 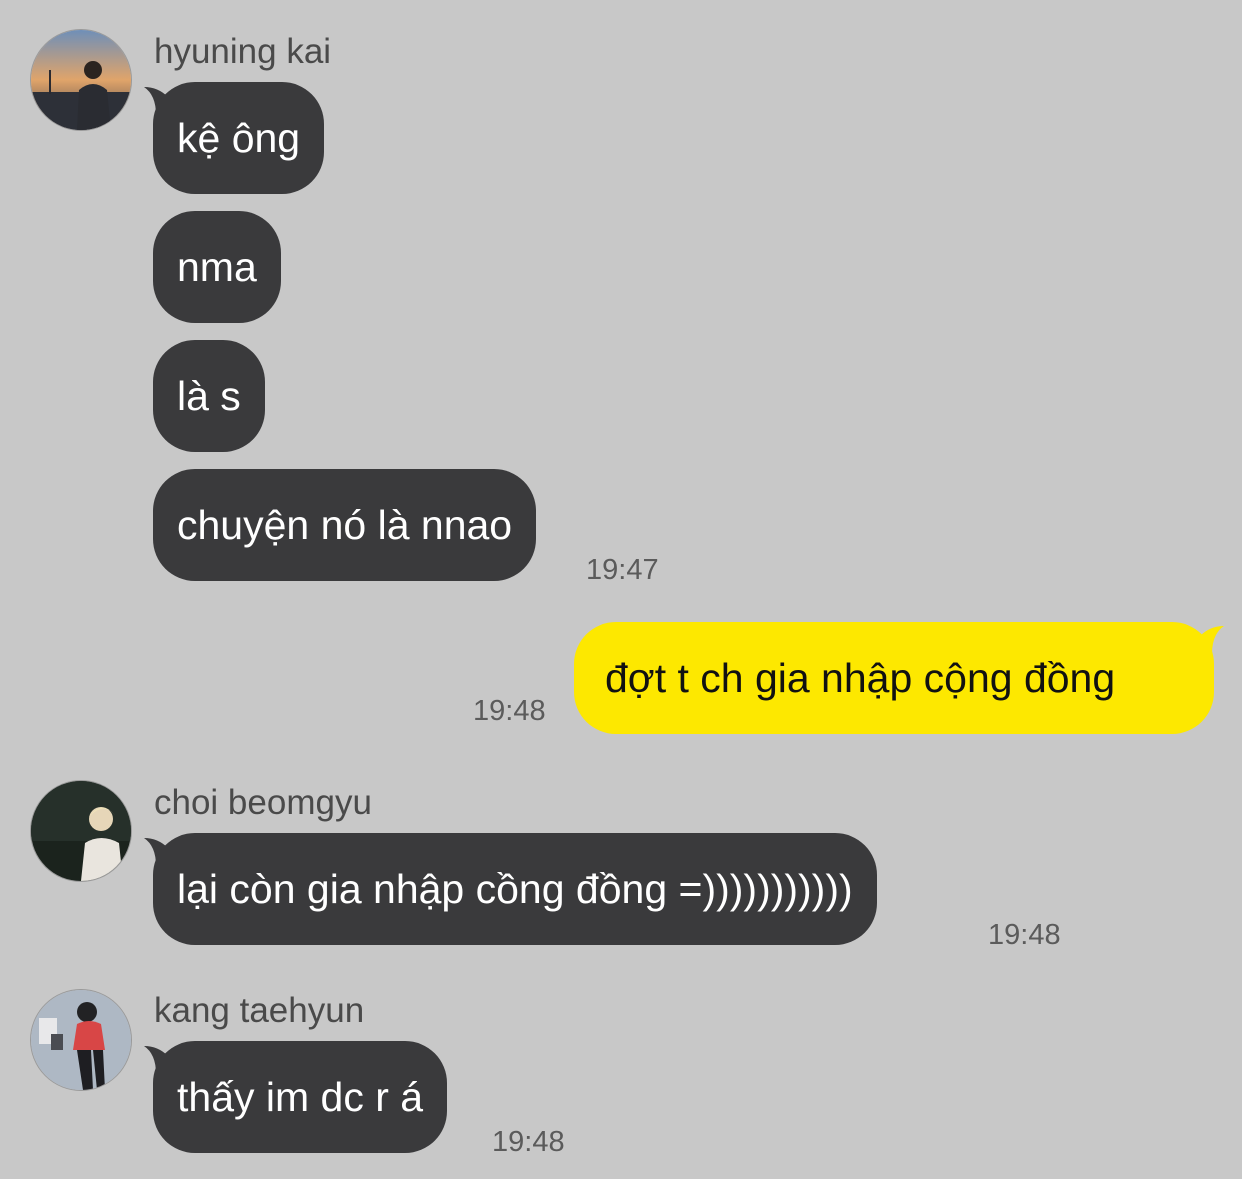 I want to click on sender-name: choi beomgyu, so click(x=263, y=802).